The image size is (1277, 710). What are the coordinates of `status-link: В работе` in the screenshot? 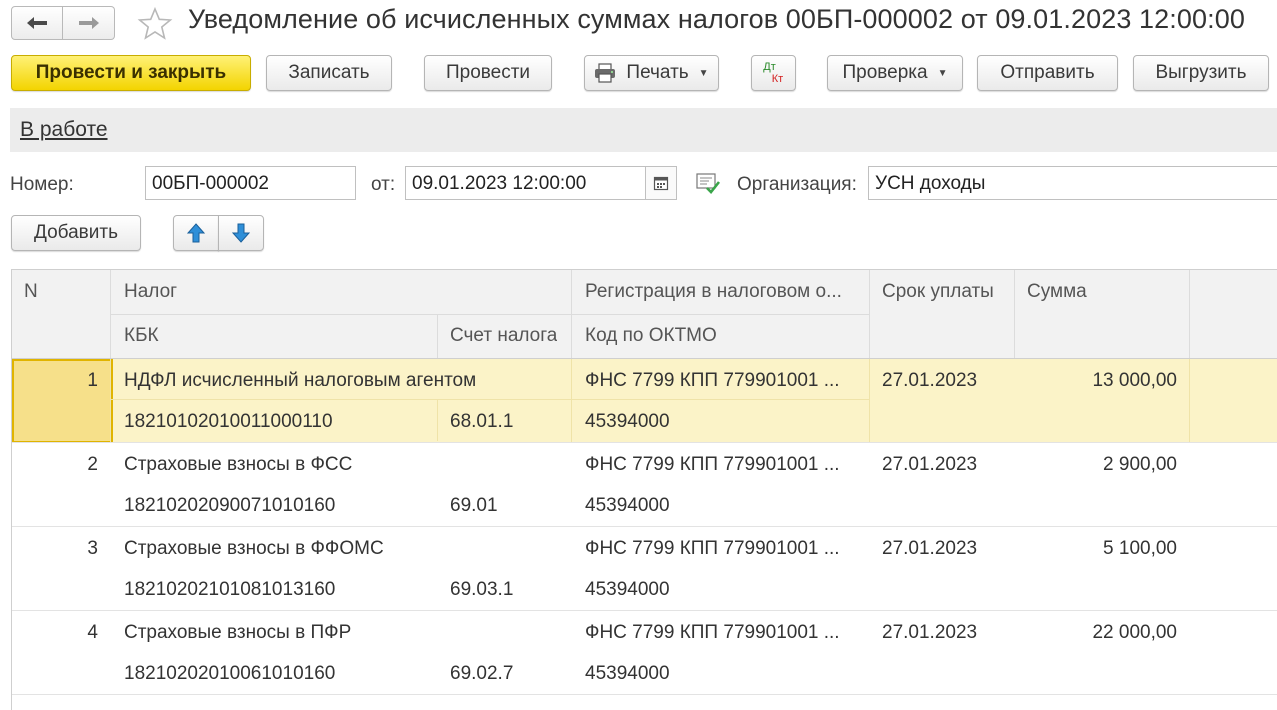 It's located at (64, 130).